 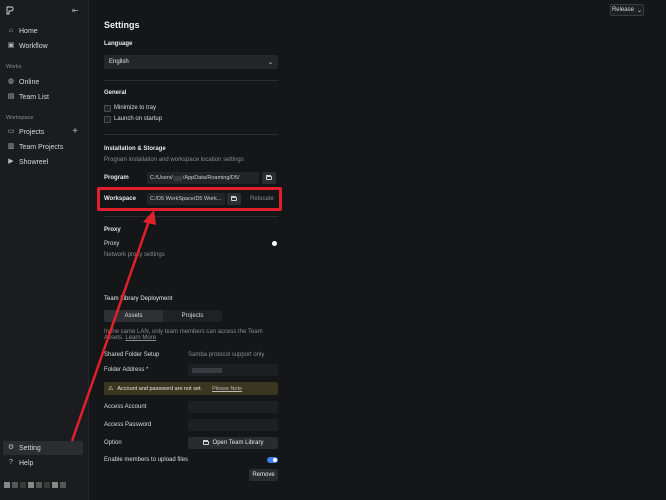 I want to click on proxy-heading: Proxy, so click(x=112, y=230).